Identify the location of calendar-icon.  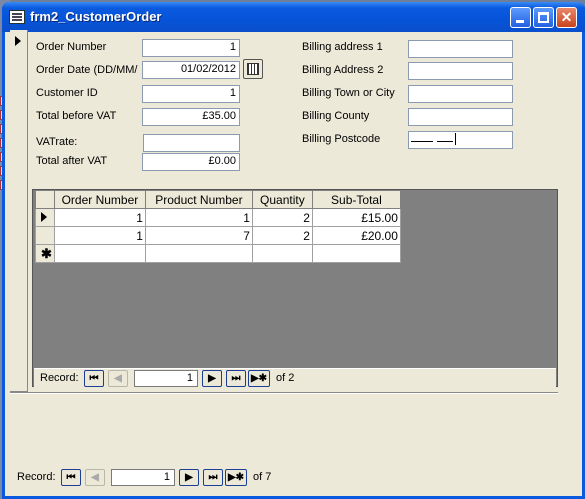
(253, 69).